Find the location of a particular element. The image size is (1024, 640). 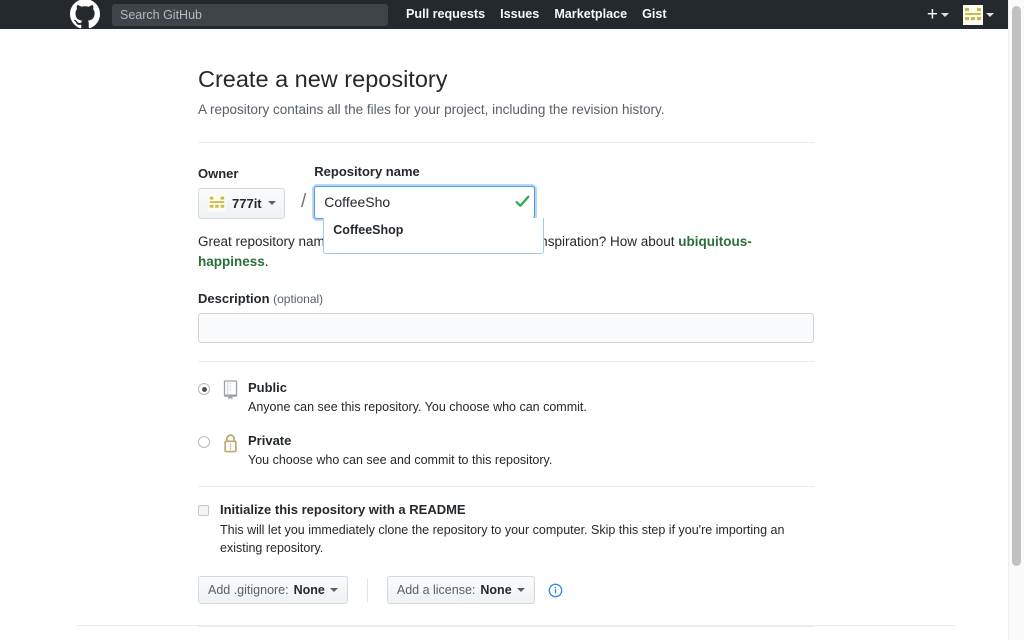

nav-link-issues: Issues is located at coordinates (519, 14).